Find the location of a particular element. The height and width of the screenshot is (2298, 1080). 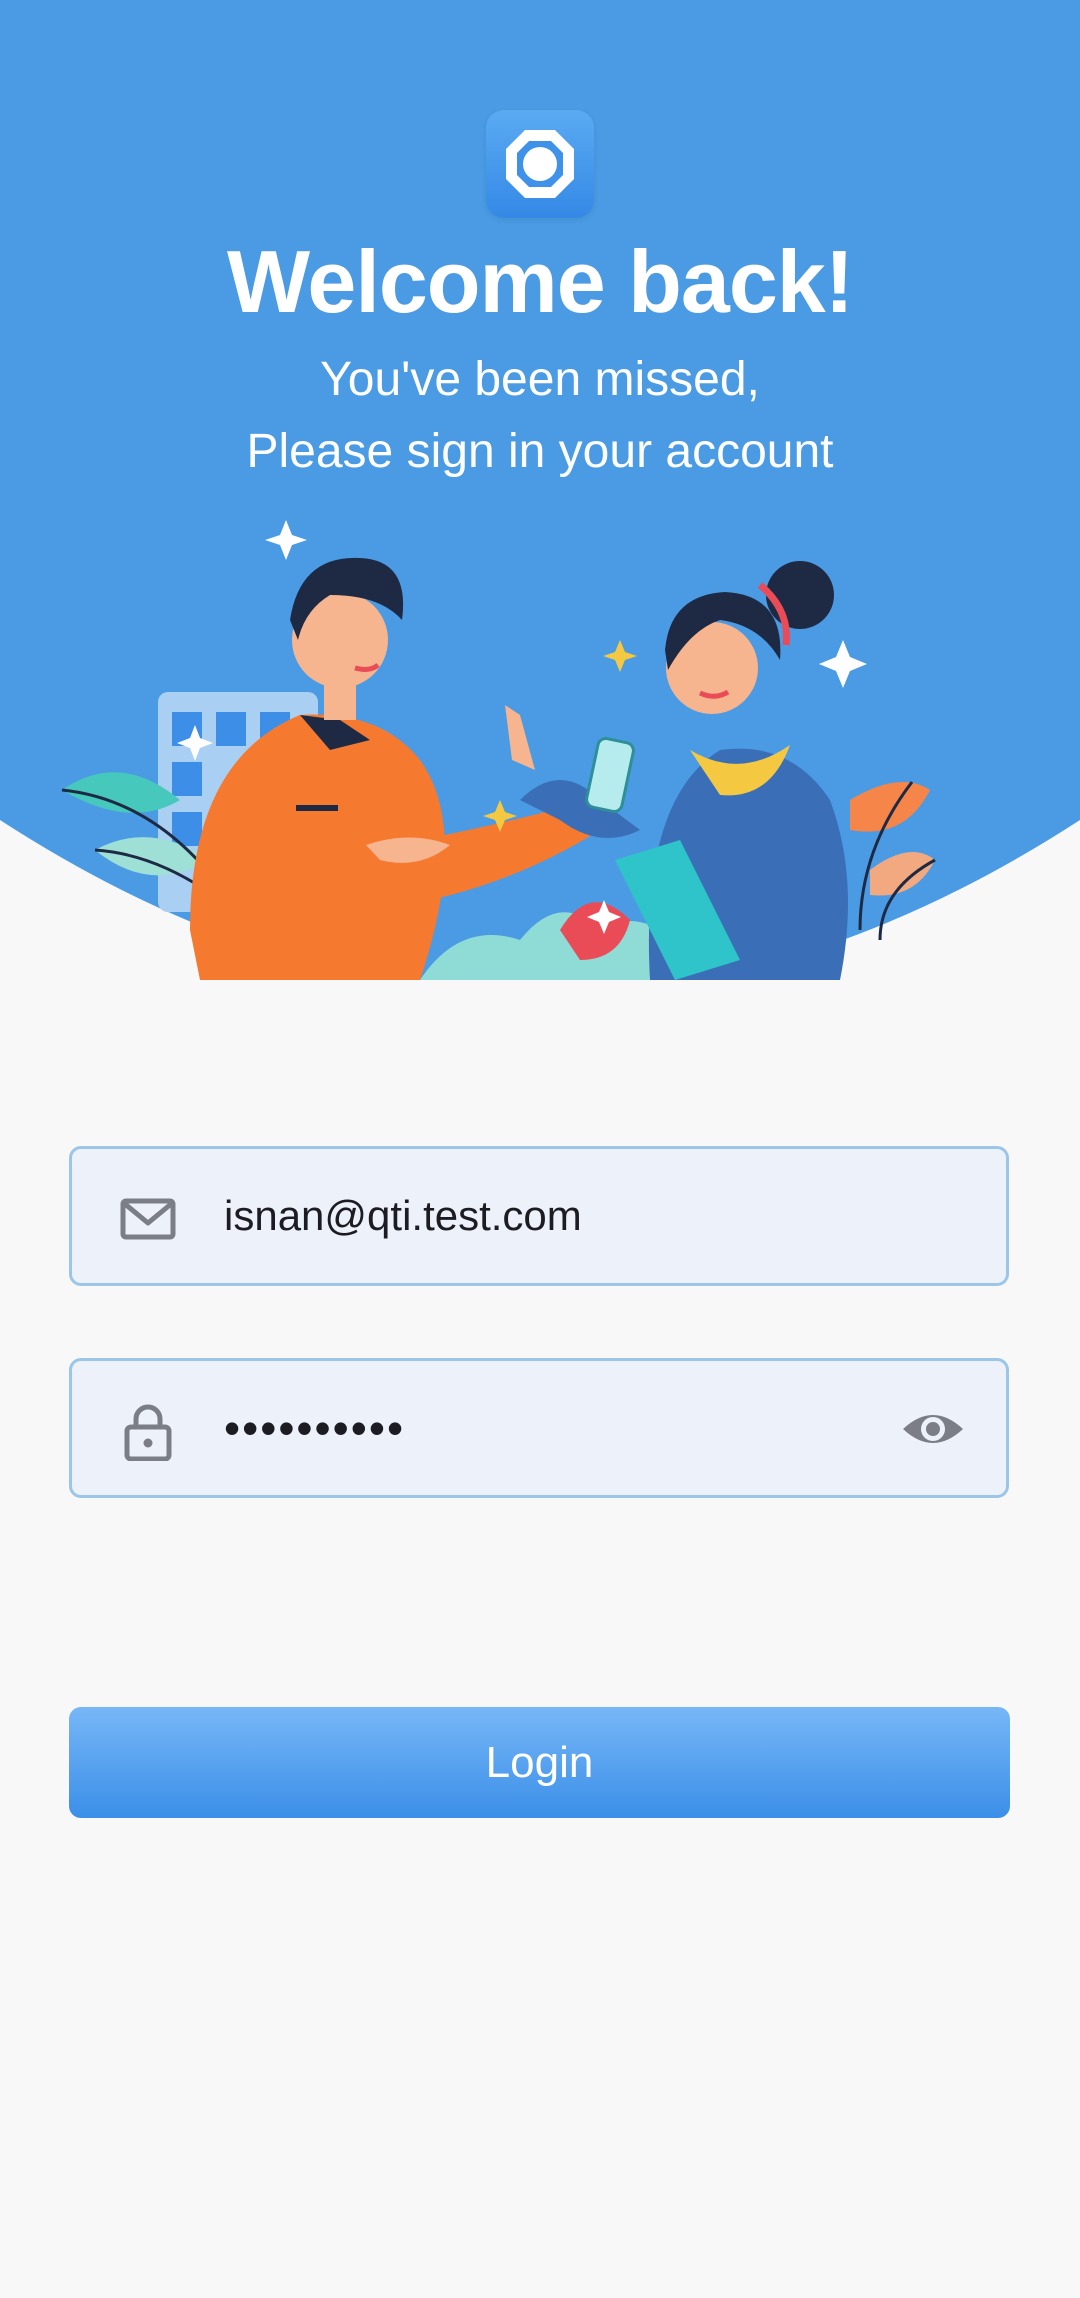

login-button: Login is located at coordinates (539, 1762).